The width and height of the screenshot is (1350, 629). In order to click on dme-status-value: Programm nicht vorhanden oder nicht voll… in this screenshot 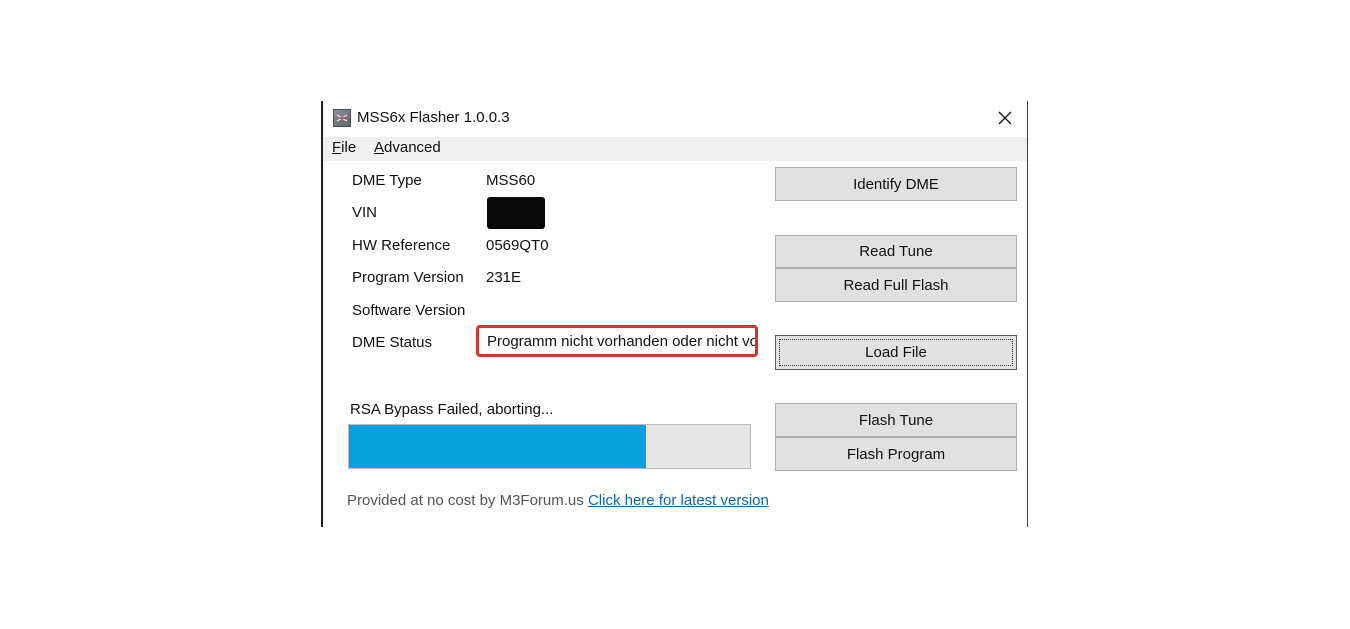, I will do `click(622, 341)`.